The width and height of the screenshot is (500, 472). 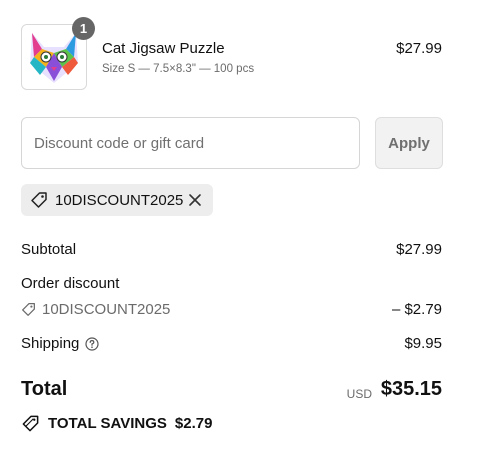 What do you see at coordinates (119, 200) in the screenshot?
I see `applied-discount-code: 10DISCOUNT2025` at bounding box center [119, 200].